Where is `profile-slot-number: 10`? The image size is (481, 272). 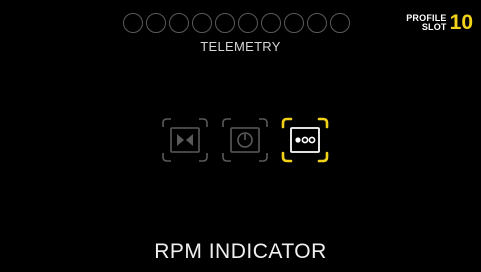 profile-slot-number: 10 is located at coordinates (461, 22).